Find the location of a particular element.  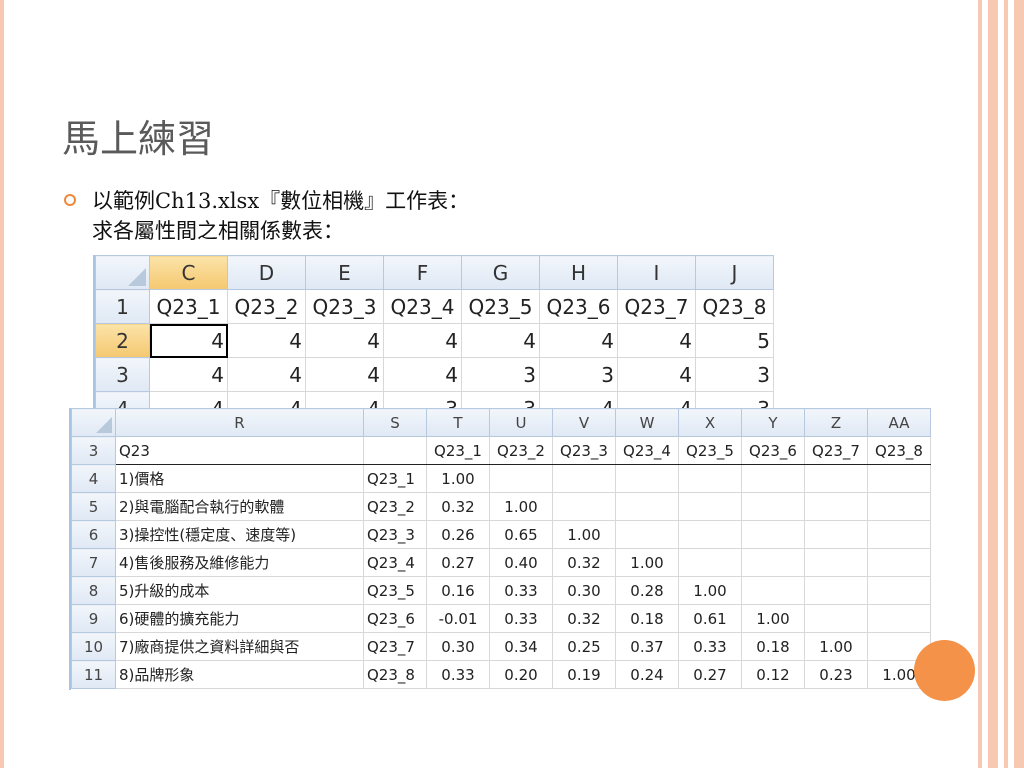

cell: 0.32 is located at coordinates (584, 562).